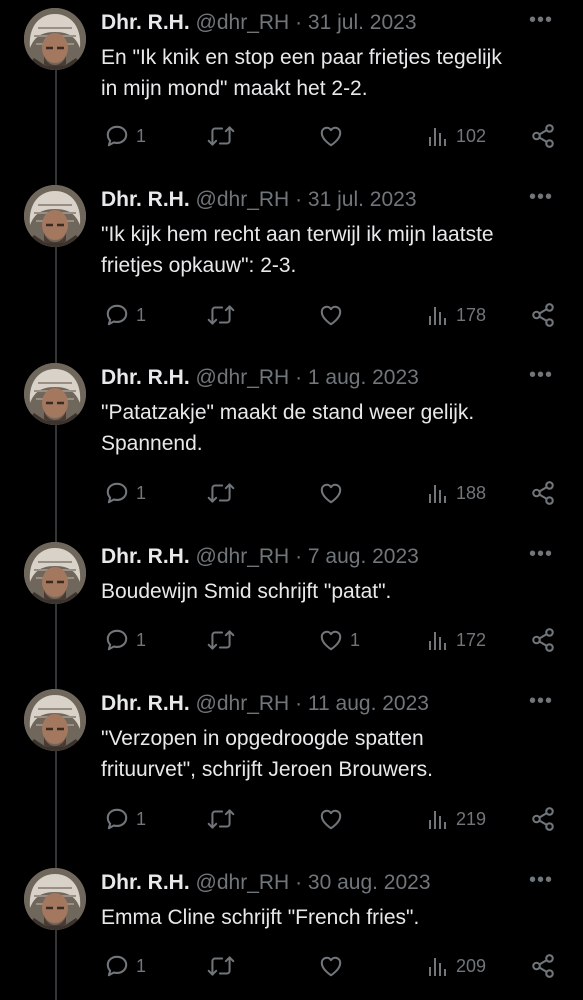 The image size is (583, 1000). I want to click on views-button: 102, so click(456, 136).